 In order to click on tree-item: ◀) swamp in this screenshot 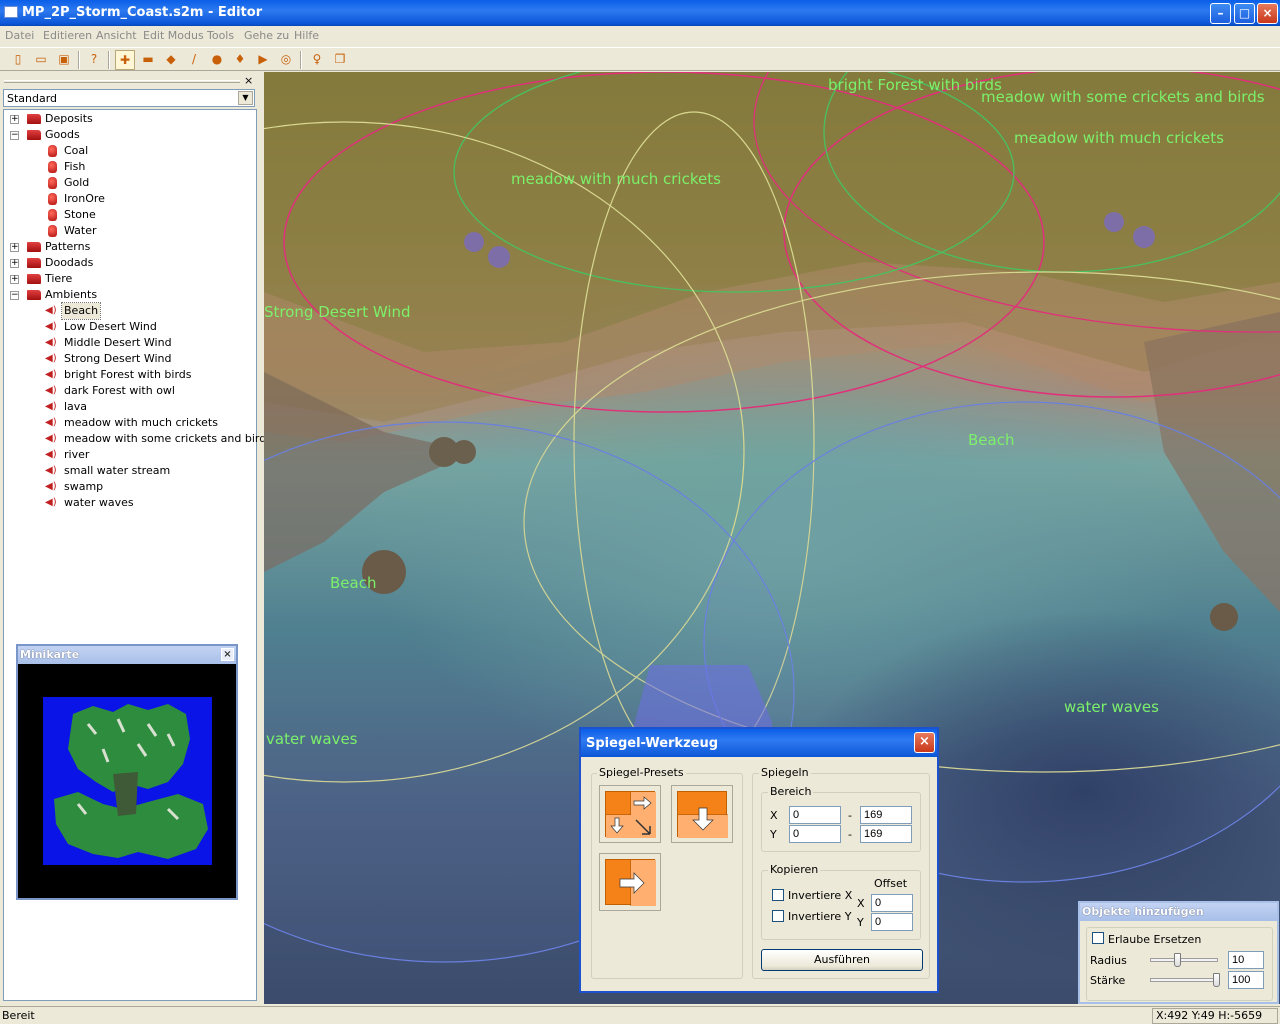, I will do `click(129, 487)`.